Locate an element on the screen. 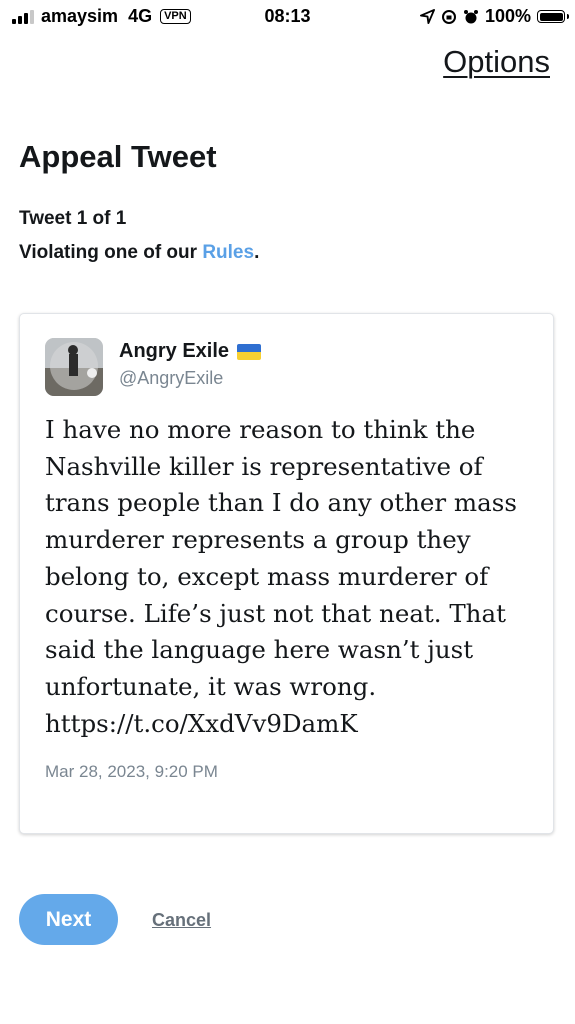  violation-prefix: Violating one of our is located at coordinates (111, 252).